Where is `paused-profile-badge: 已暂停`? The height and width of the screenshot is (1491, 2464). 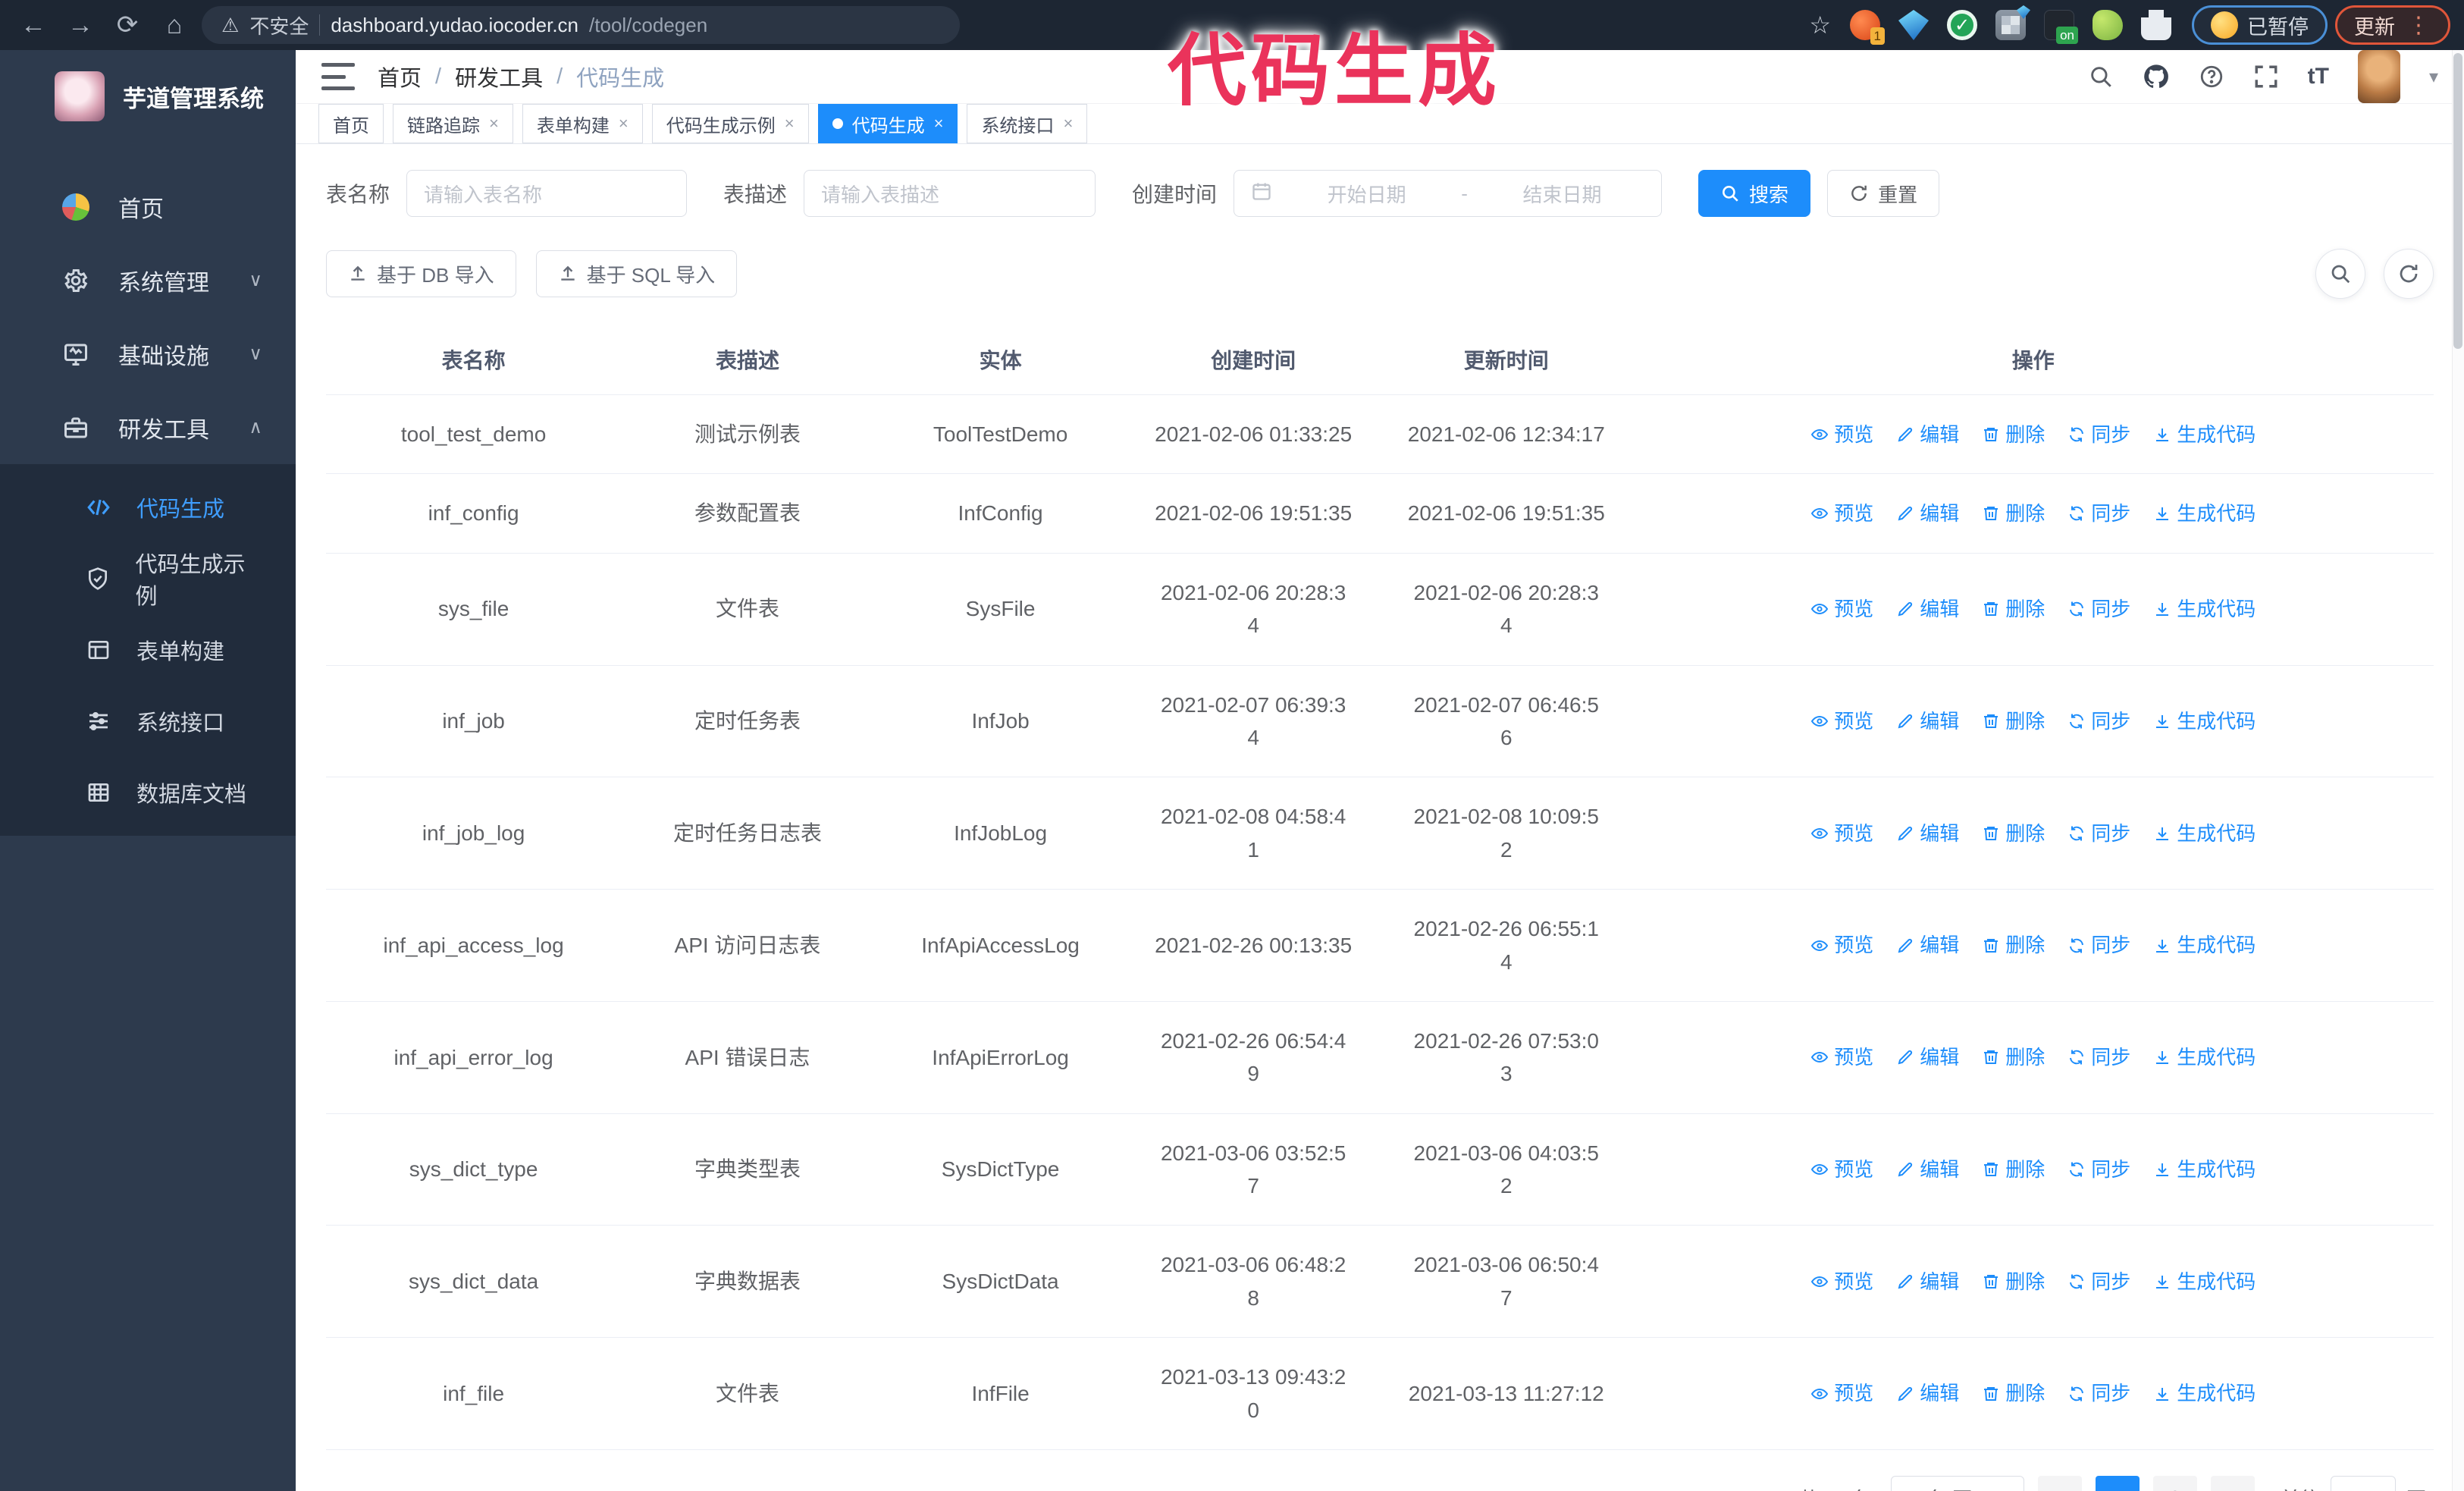 paused-profile-badge: 已暂停 is located at coordinates (2260, 25).